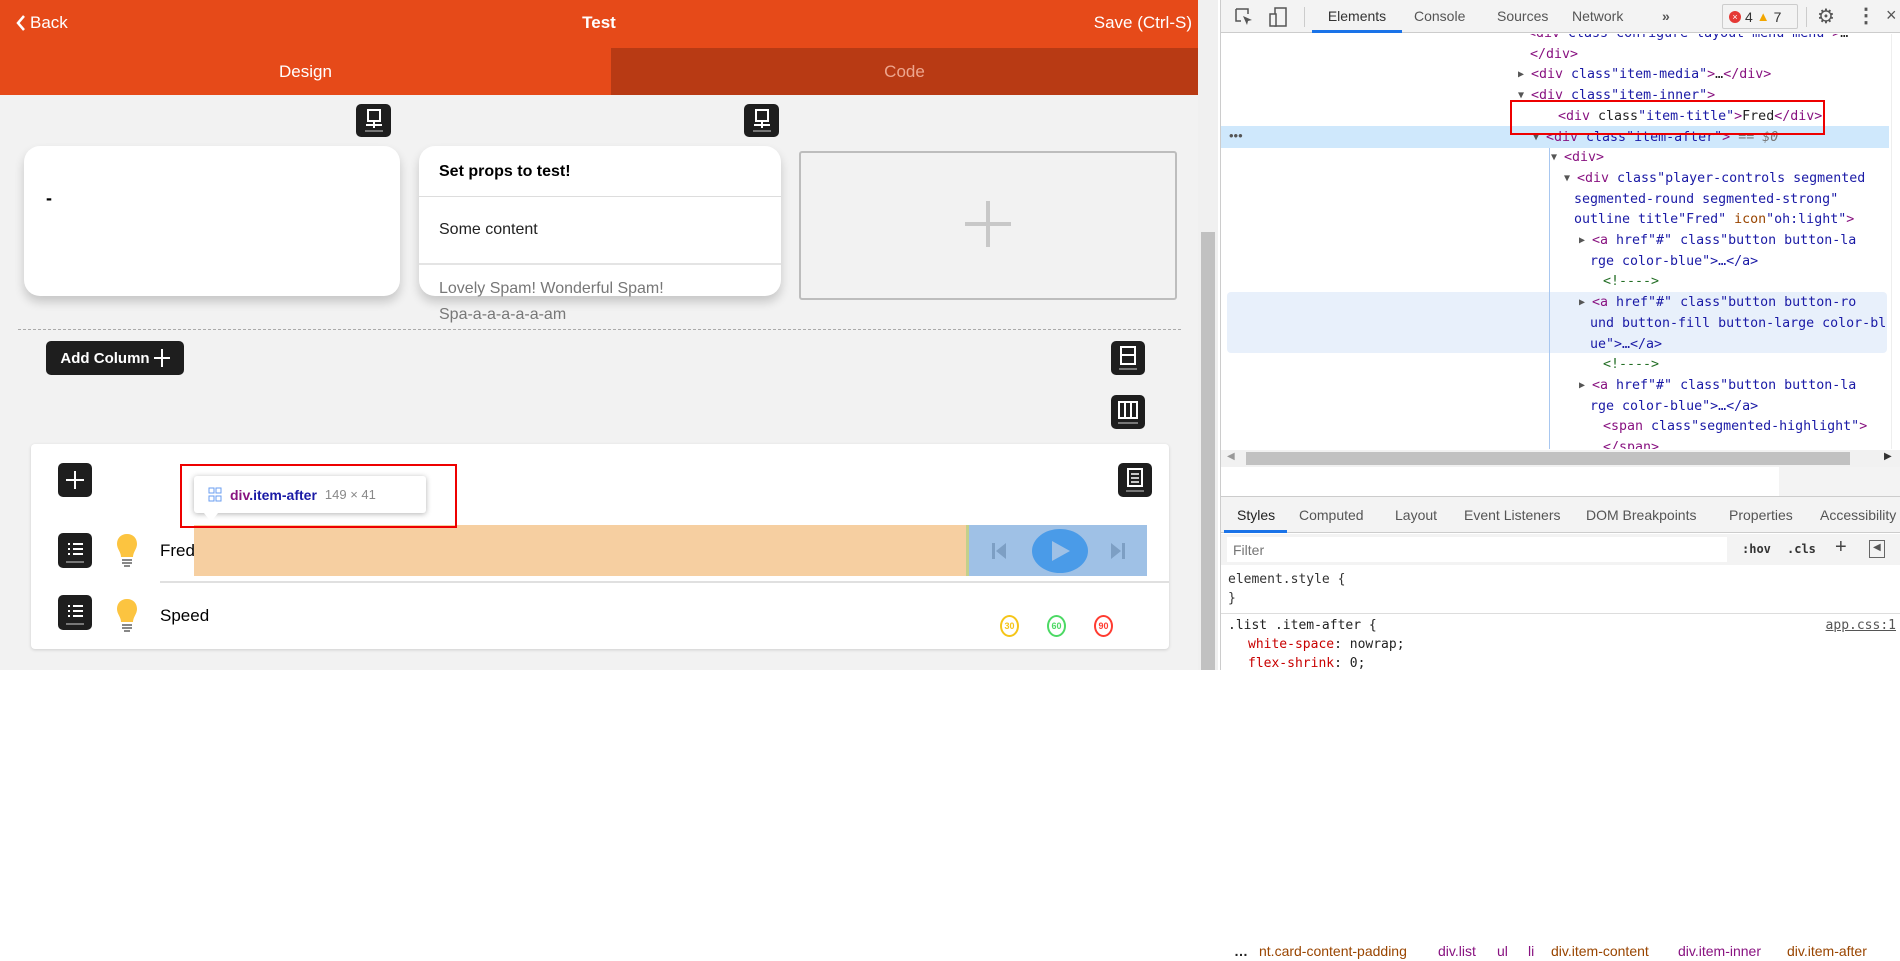  What do you see at coordinates (1631, 443) in the screenshot?
I see `dom-node-line: </span>` at bounding box center [1631, 443].